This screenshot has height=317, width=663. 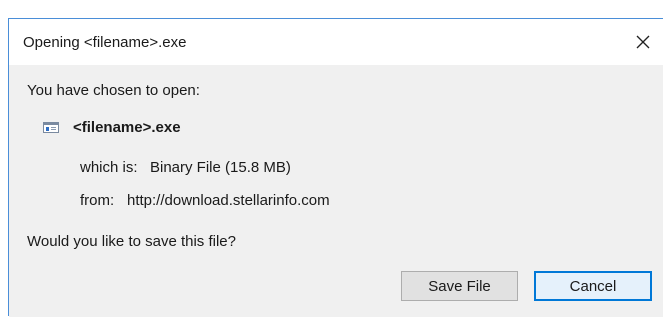 What do you see at coordinates (51, 127) in the screenshot?
I see `exe-file-icon` at bounding box center [51, 127].